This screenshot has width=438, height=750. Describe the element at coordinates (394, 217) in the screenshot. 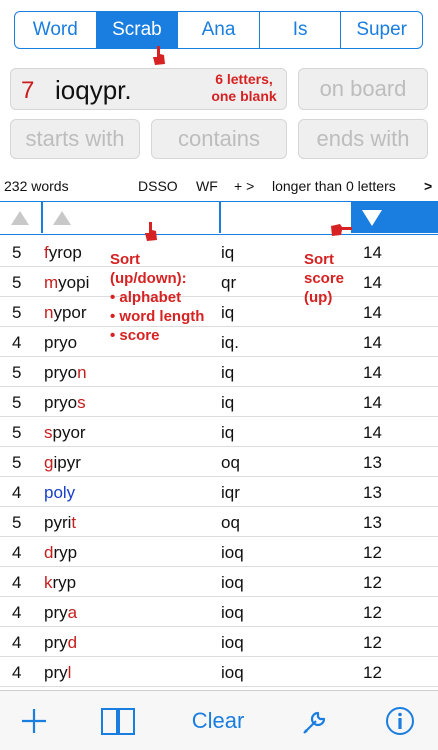

I see `sort-score-button` at that location.